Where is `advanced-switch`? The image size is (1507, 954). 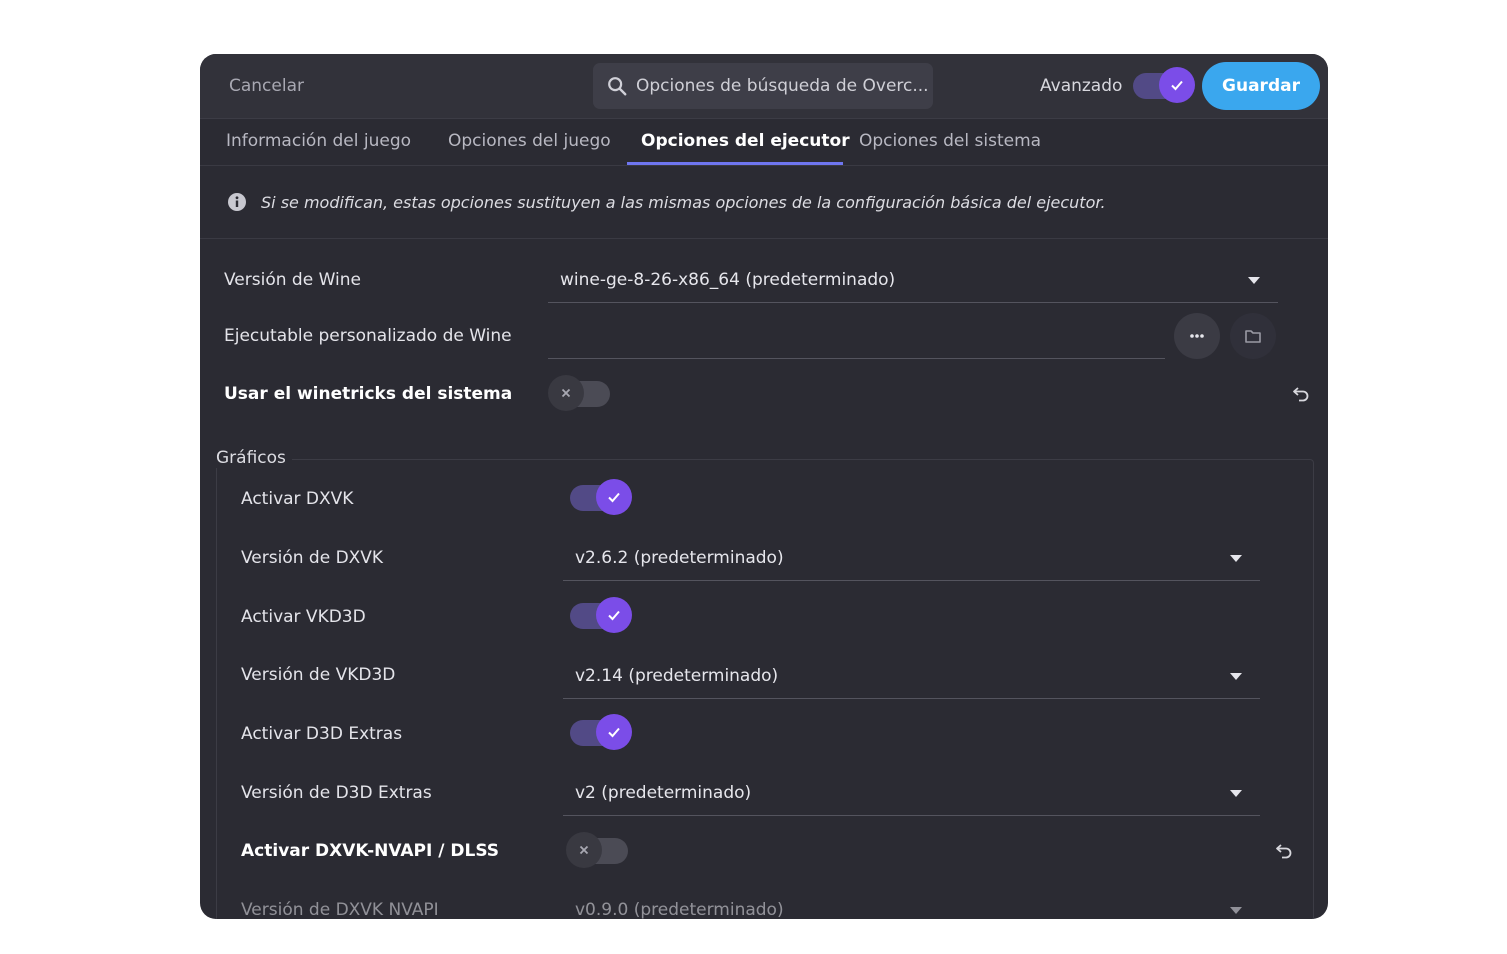 advanced-switch is located at coordinates (1164, 85).